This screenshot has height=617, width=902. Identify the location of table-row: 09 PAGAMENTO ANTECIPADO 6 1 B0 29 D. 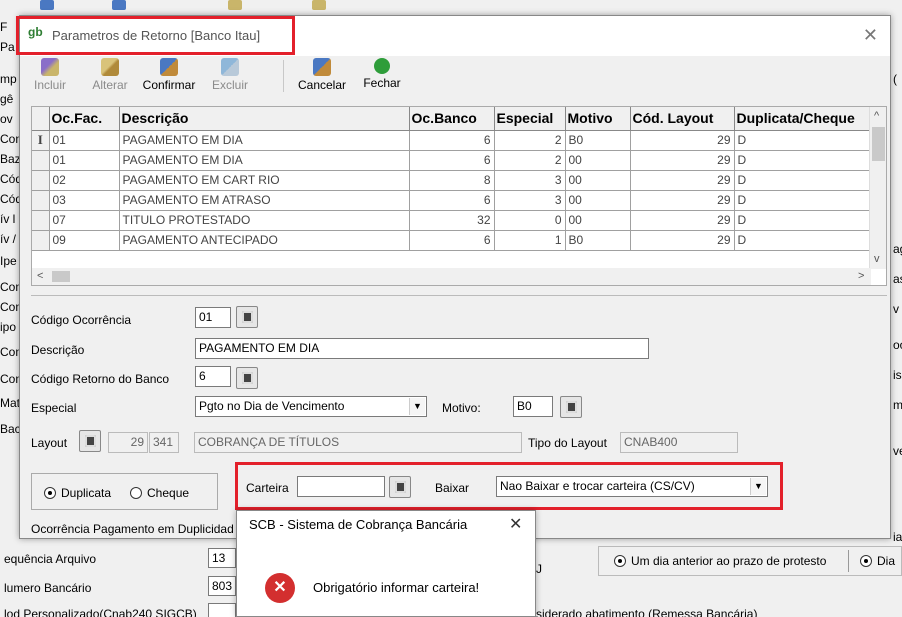
(453, 240).